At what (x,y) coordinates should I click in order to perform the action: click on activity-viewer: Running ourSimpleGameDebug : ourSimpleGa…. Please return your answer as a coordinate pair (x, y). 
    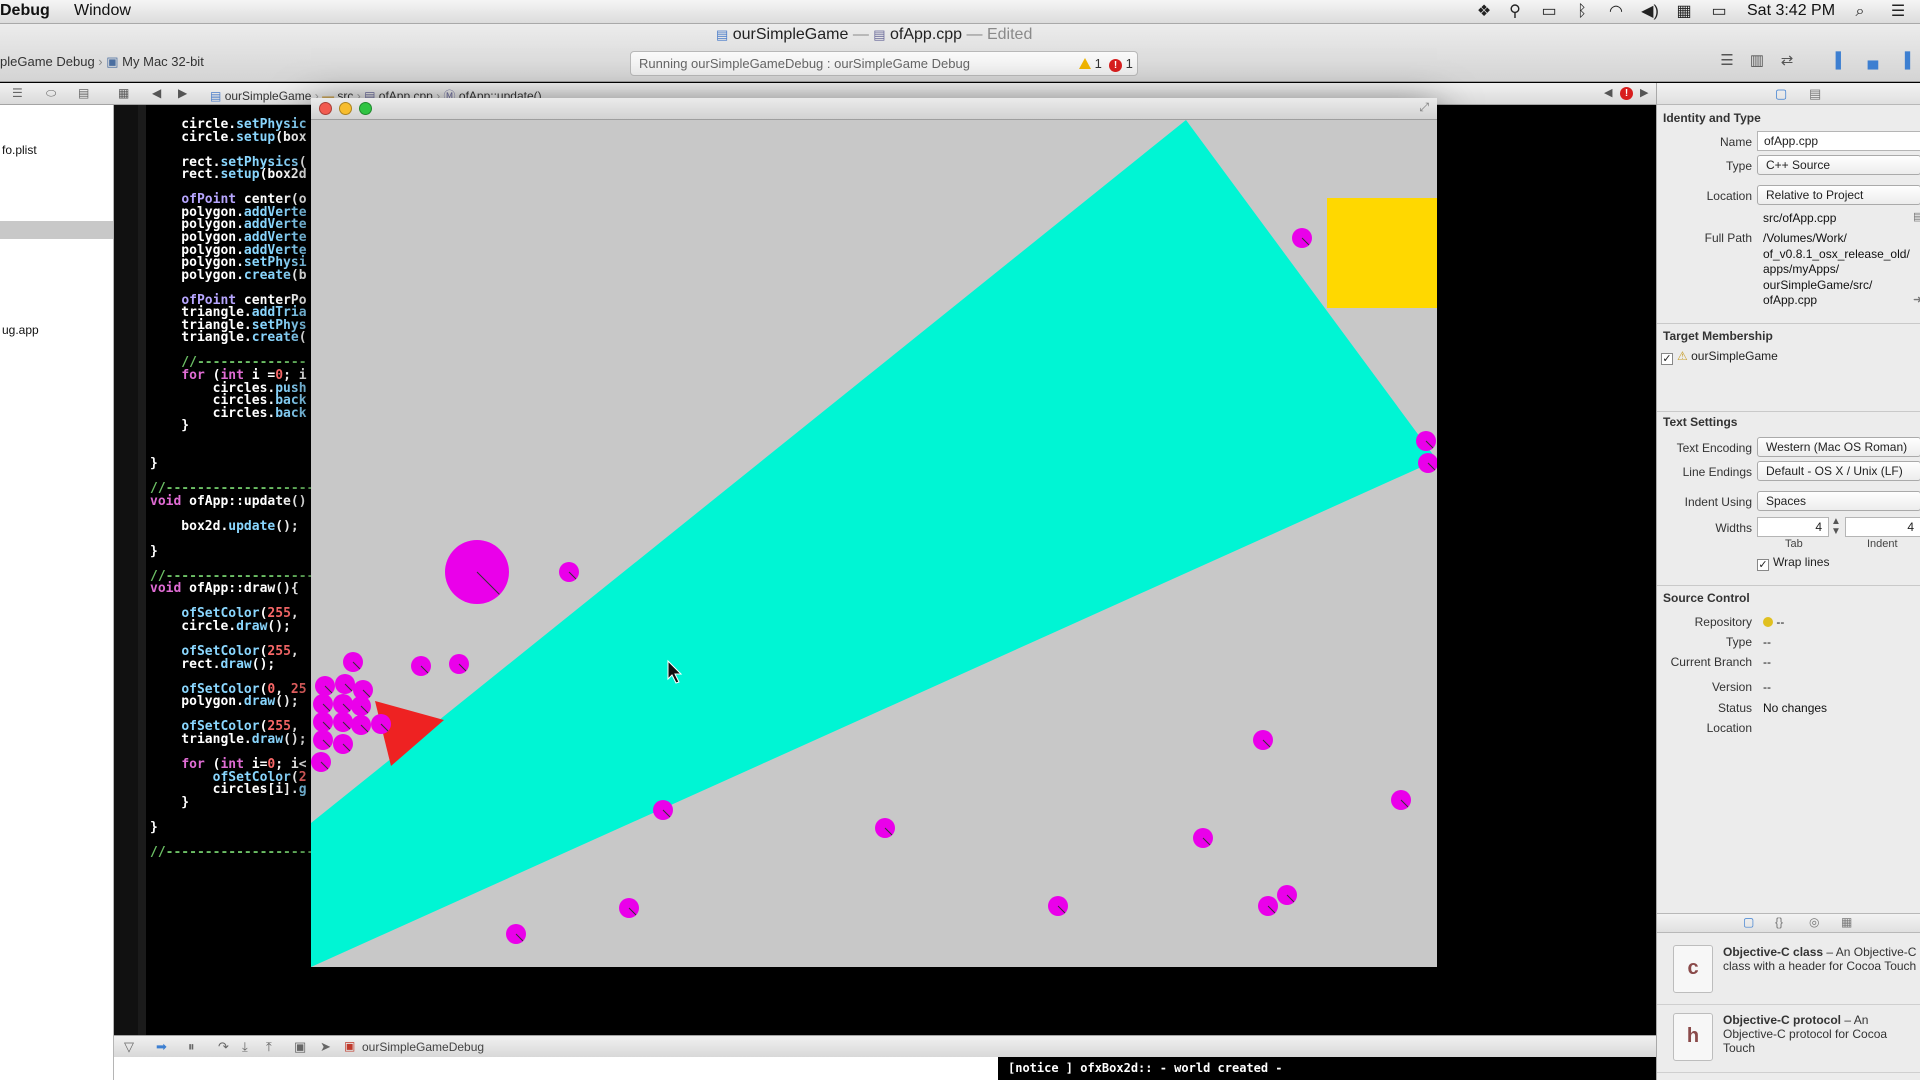
    Looking at the image, I should click on (884, 63).